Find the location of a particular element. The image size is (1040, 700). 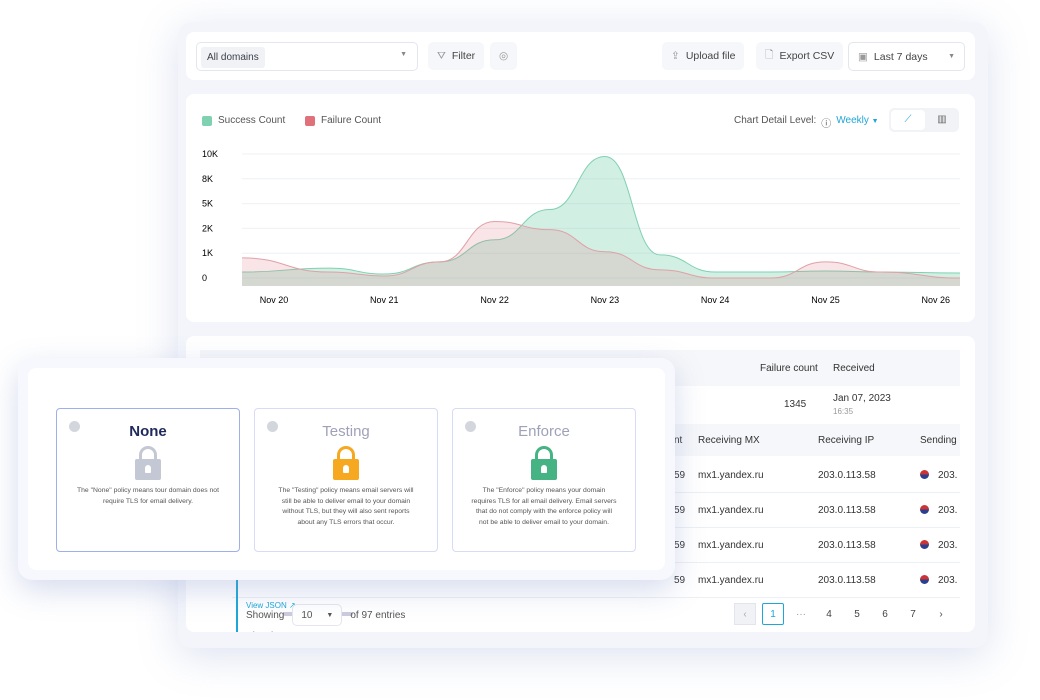

row-accent-bar is located at coordinates (237, 604).